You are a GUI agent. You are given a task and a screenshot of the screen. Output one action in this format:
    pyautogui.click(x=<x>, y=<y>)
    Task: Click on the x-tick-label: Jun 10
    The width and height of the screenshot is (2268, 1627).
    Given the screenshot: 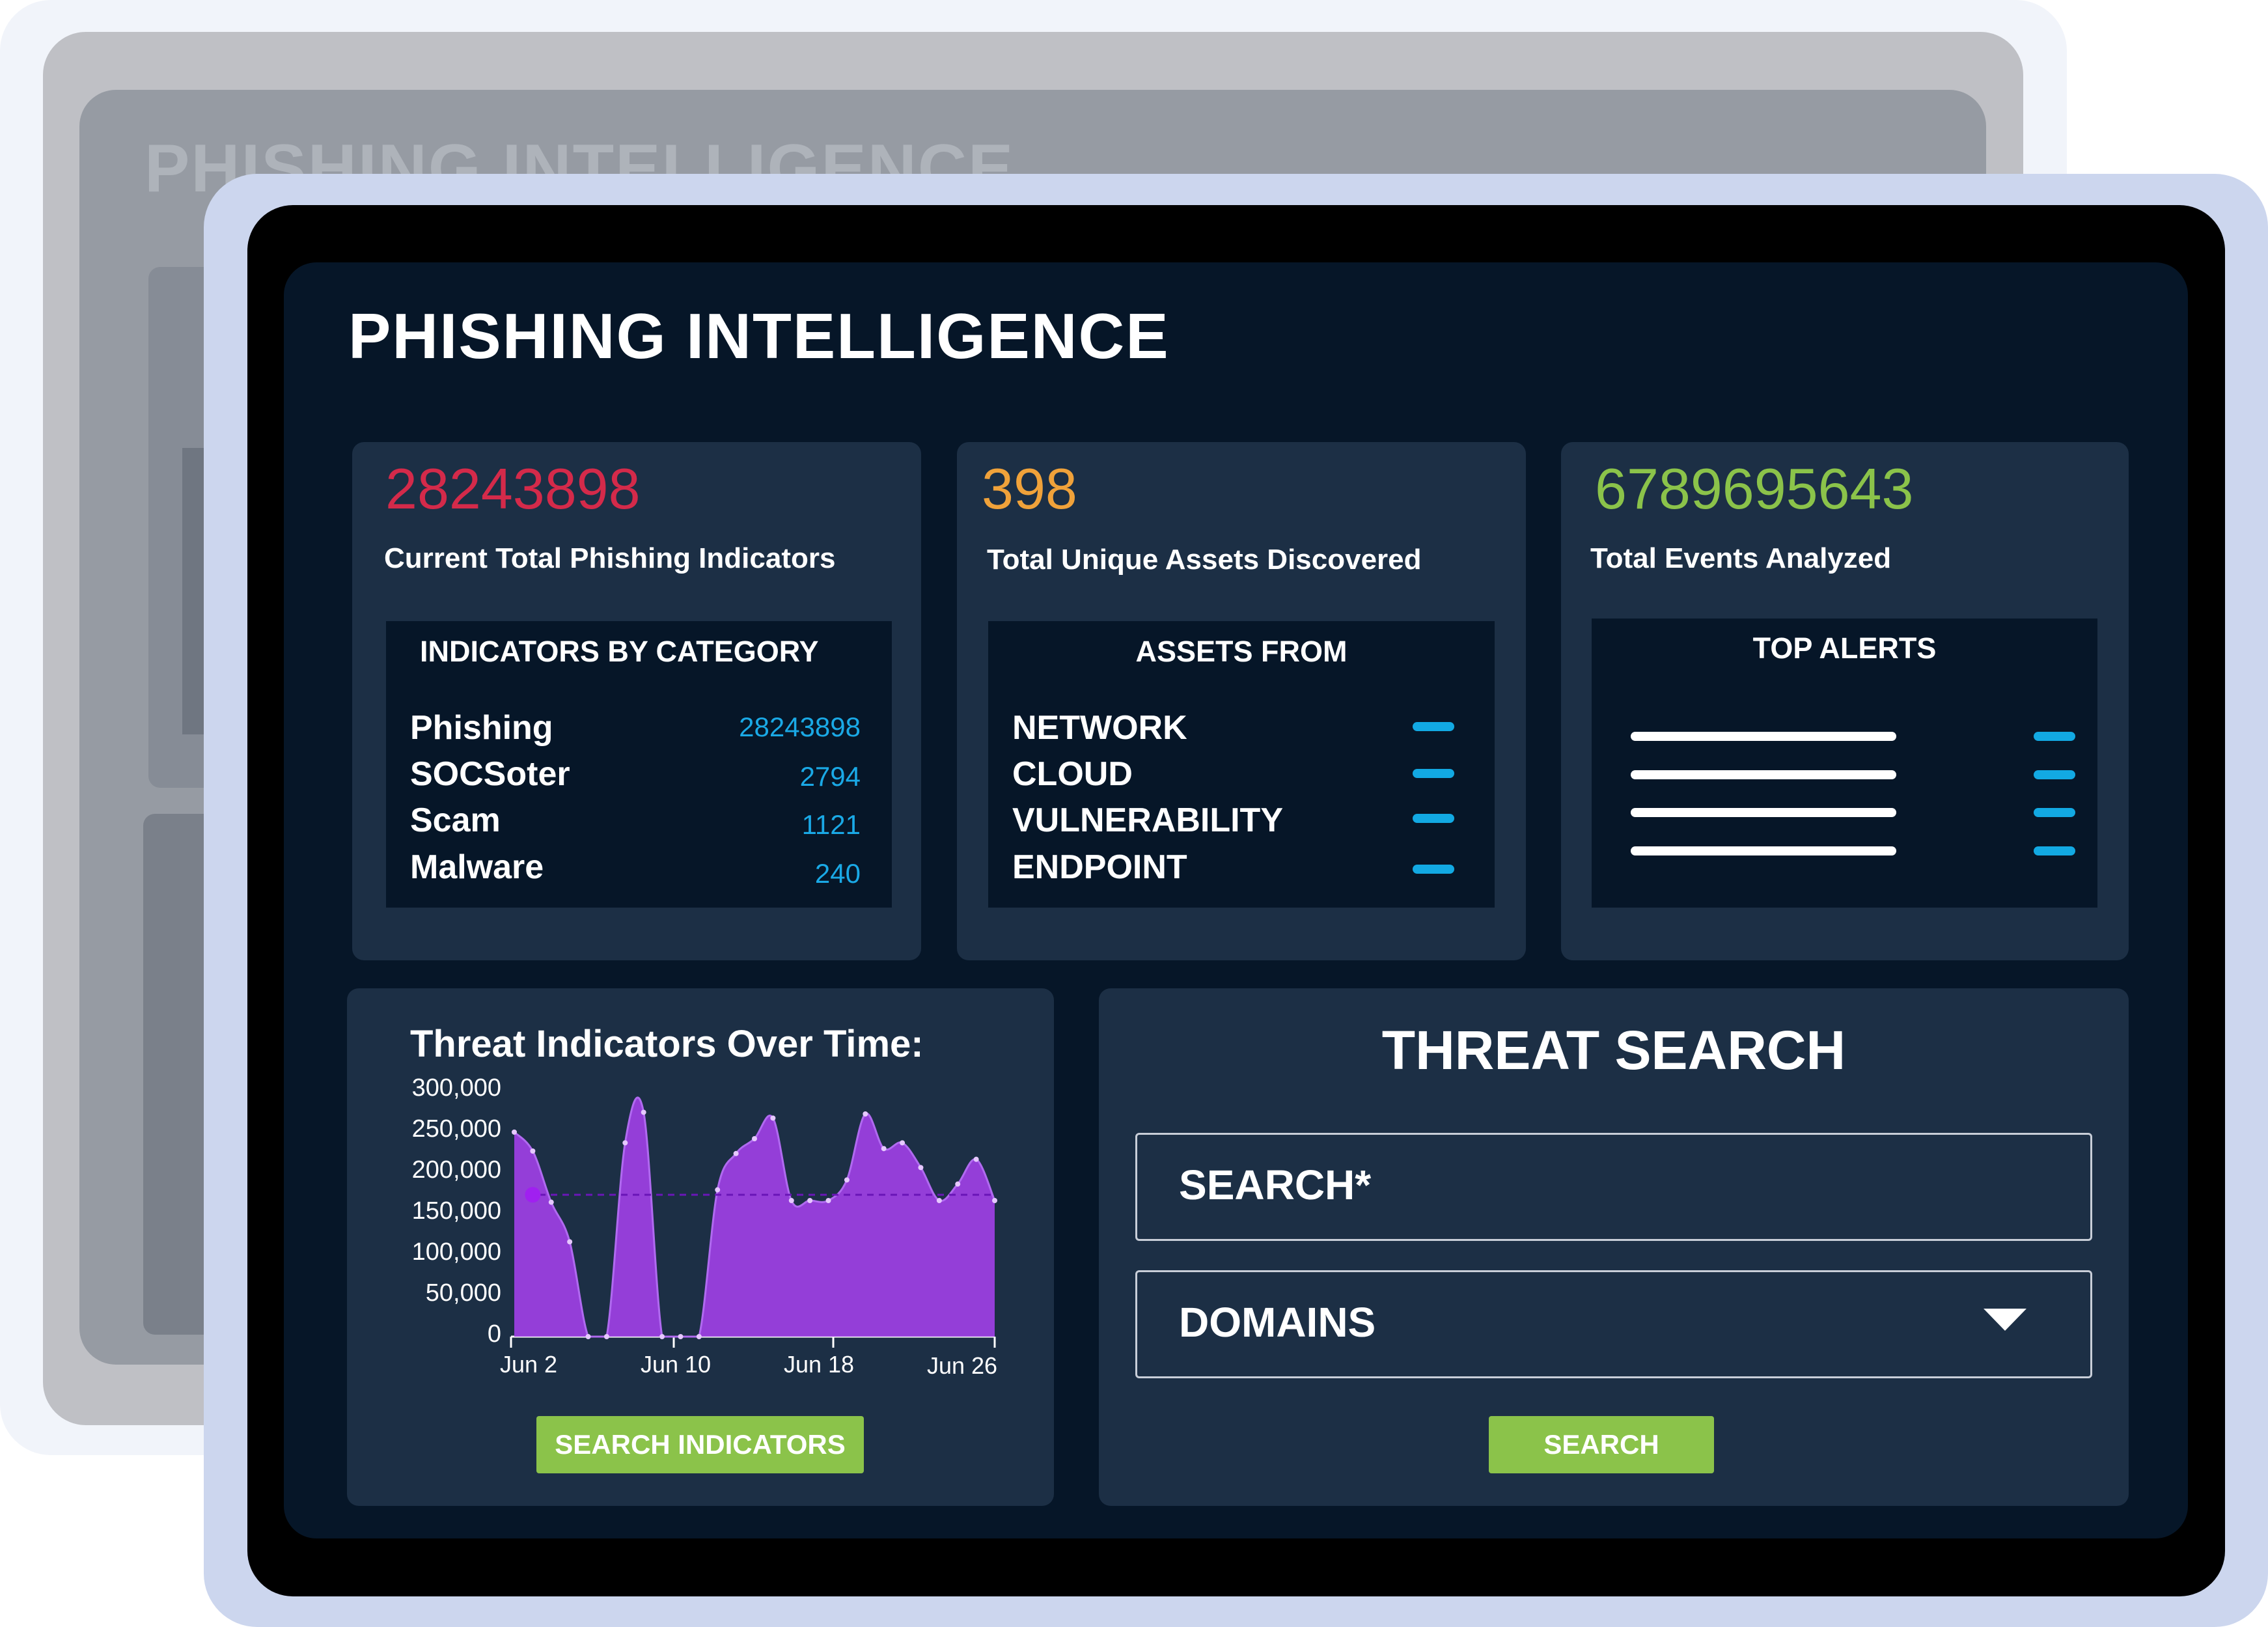 What is the action you would take?
    pyautogui.click(x=676, y=1364)
    